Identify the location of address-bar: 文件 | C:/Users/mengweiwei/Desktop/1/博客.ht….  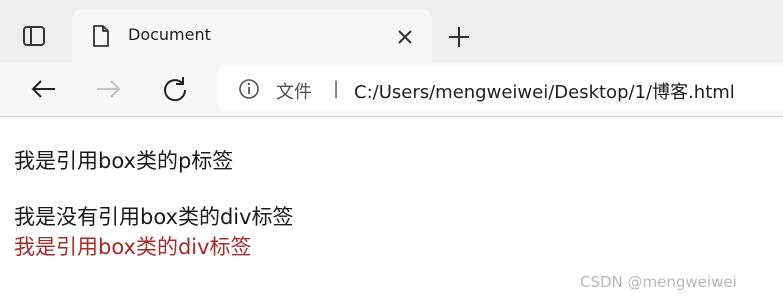
(500, 88).